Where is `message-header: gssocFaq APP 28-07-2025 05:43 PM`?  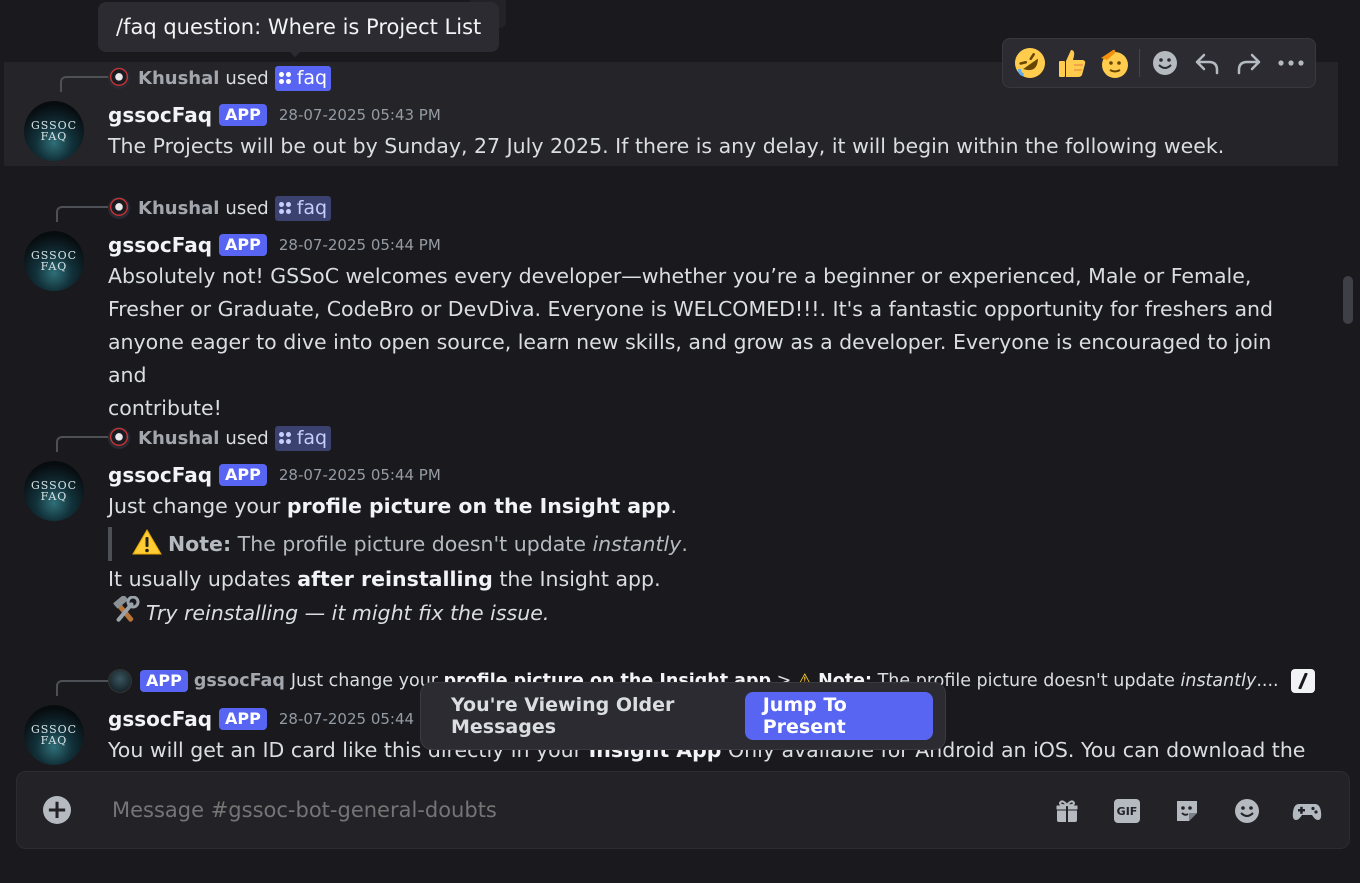 message-header: gssocFaq APP 28-07-2025 05:43 PM is located at coordinates (274, 115).